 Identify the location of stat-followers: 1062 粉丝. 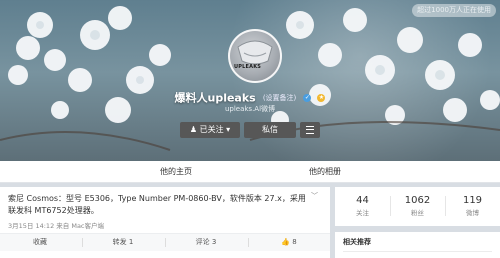
(417, 202).